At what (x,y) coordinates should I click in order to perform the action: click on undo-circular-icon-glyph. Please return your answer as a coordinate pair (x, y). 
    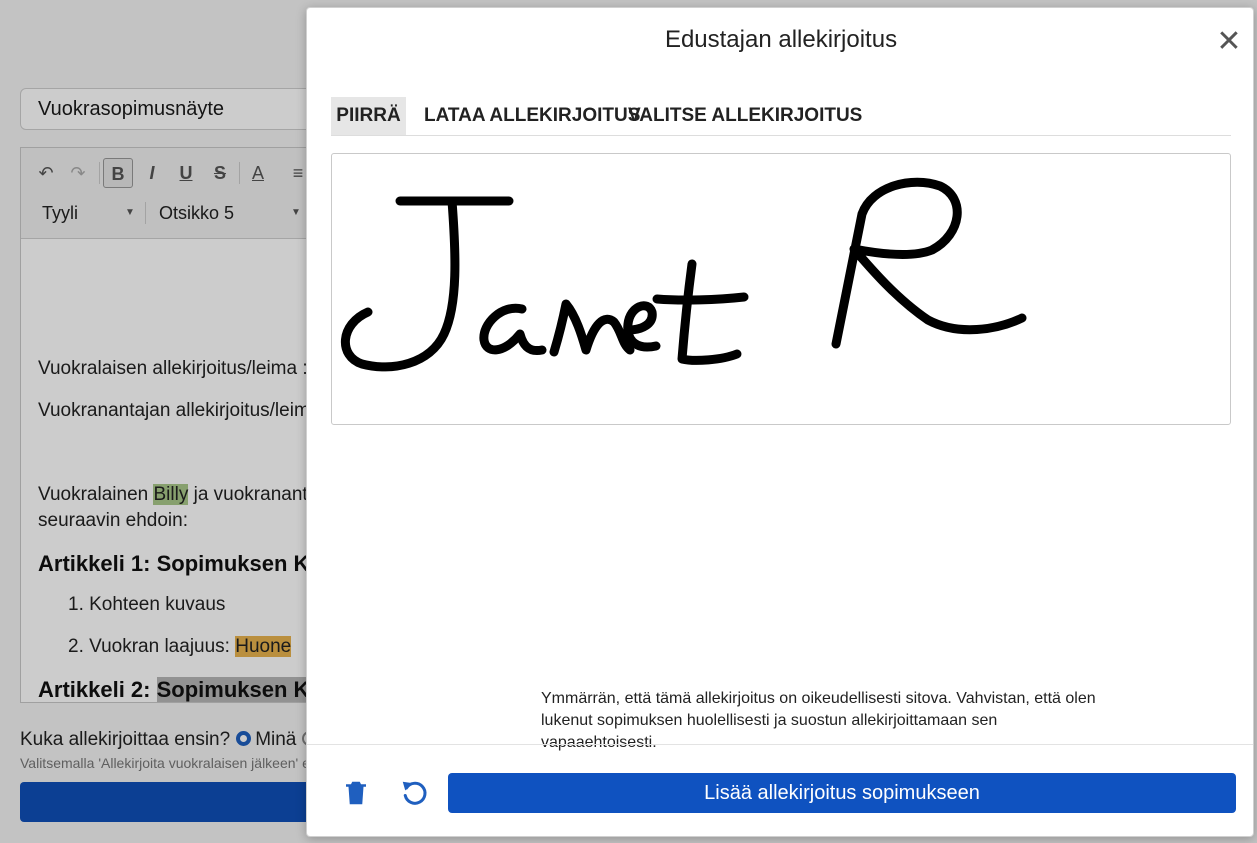
    Looking at the image, I should click on (414, 793).